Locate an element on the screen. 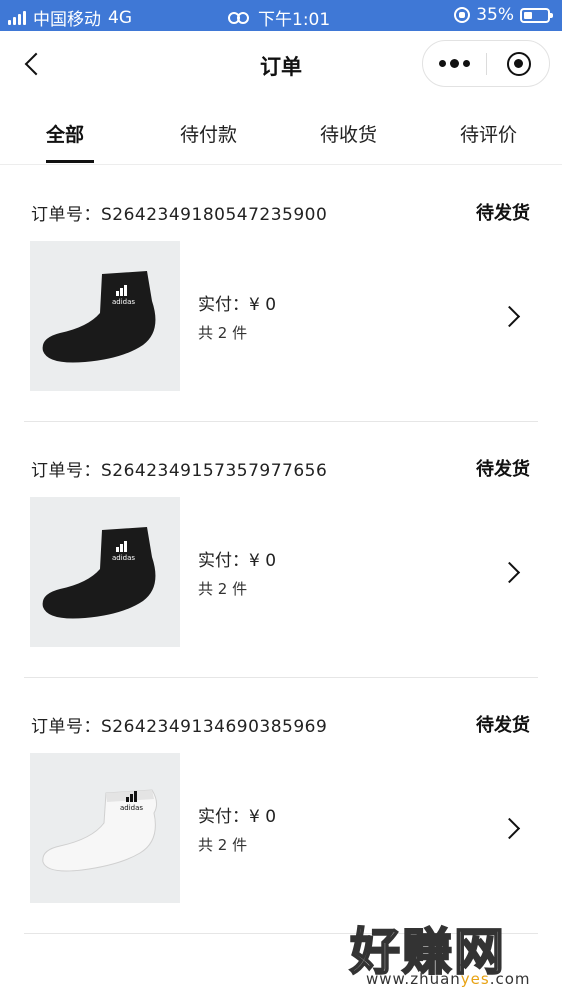 The image size is (562, 999). mini-program-capsule is located at coordinates (486, 63).